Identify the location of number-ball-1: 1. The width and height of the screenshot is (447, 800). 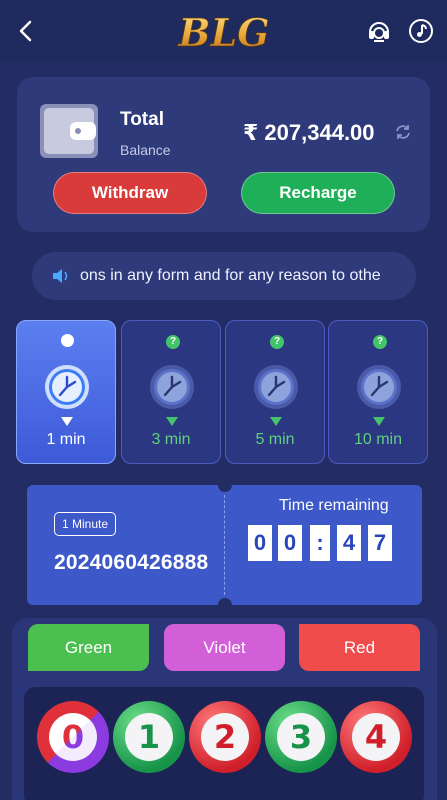
(149, 737).